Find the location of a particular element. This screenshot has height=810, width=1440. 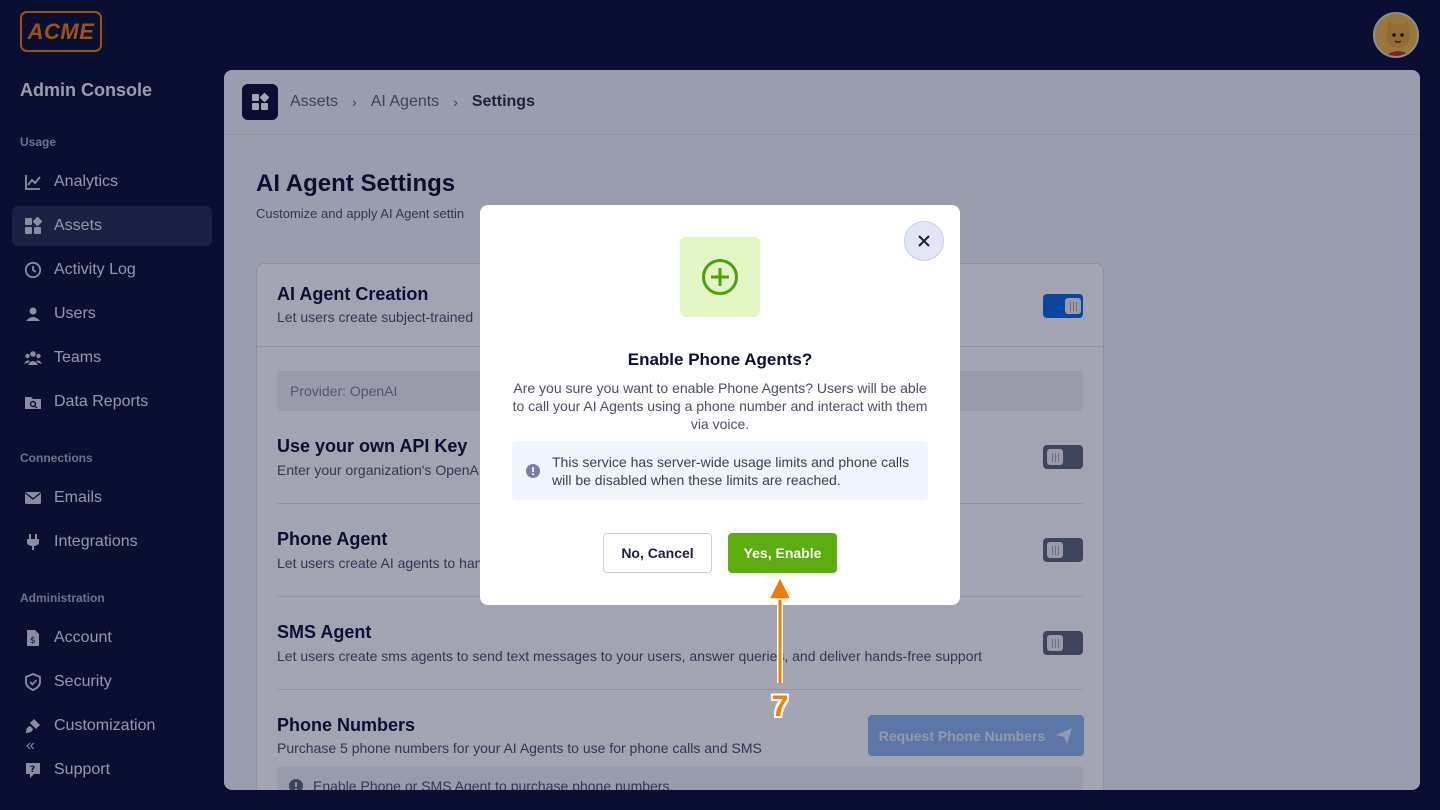

dialog-title: Enable Phone Agents? is located at coordinates (720, 359).